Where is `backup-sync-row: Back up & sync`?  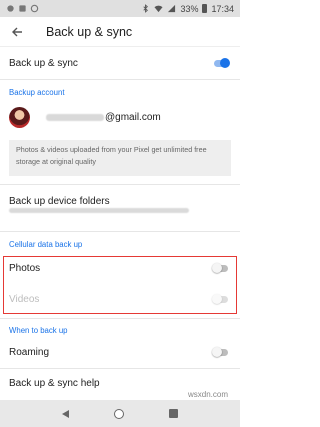
backup-sync-row: Back up & sync is located at coordinates (120, 63).